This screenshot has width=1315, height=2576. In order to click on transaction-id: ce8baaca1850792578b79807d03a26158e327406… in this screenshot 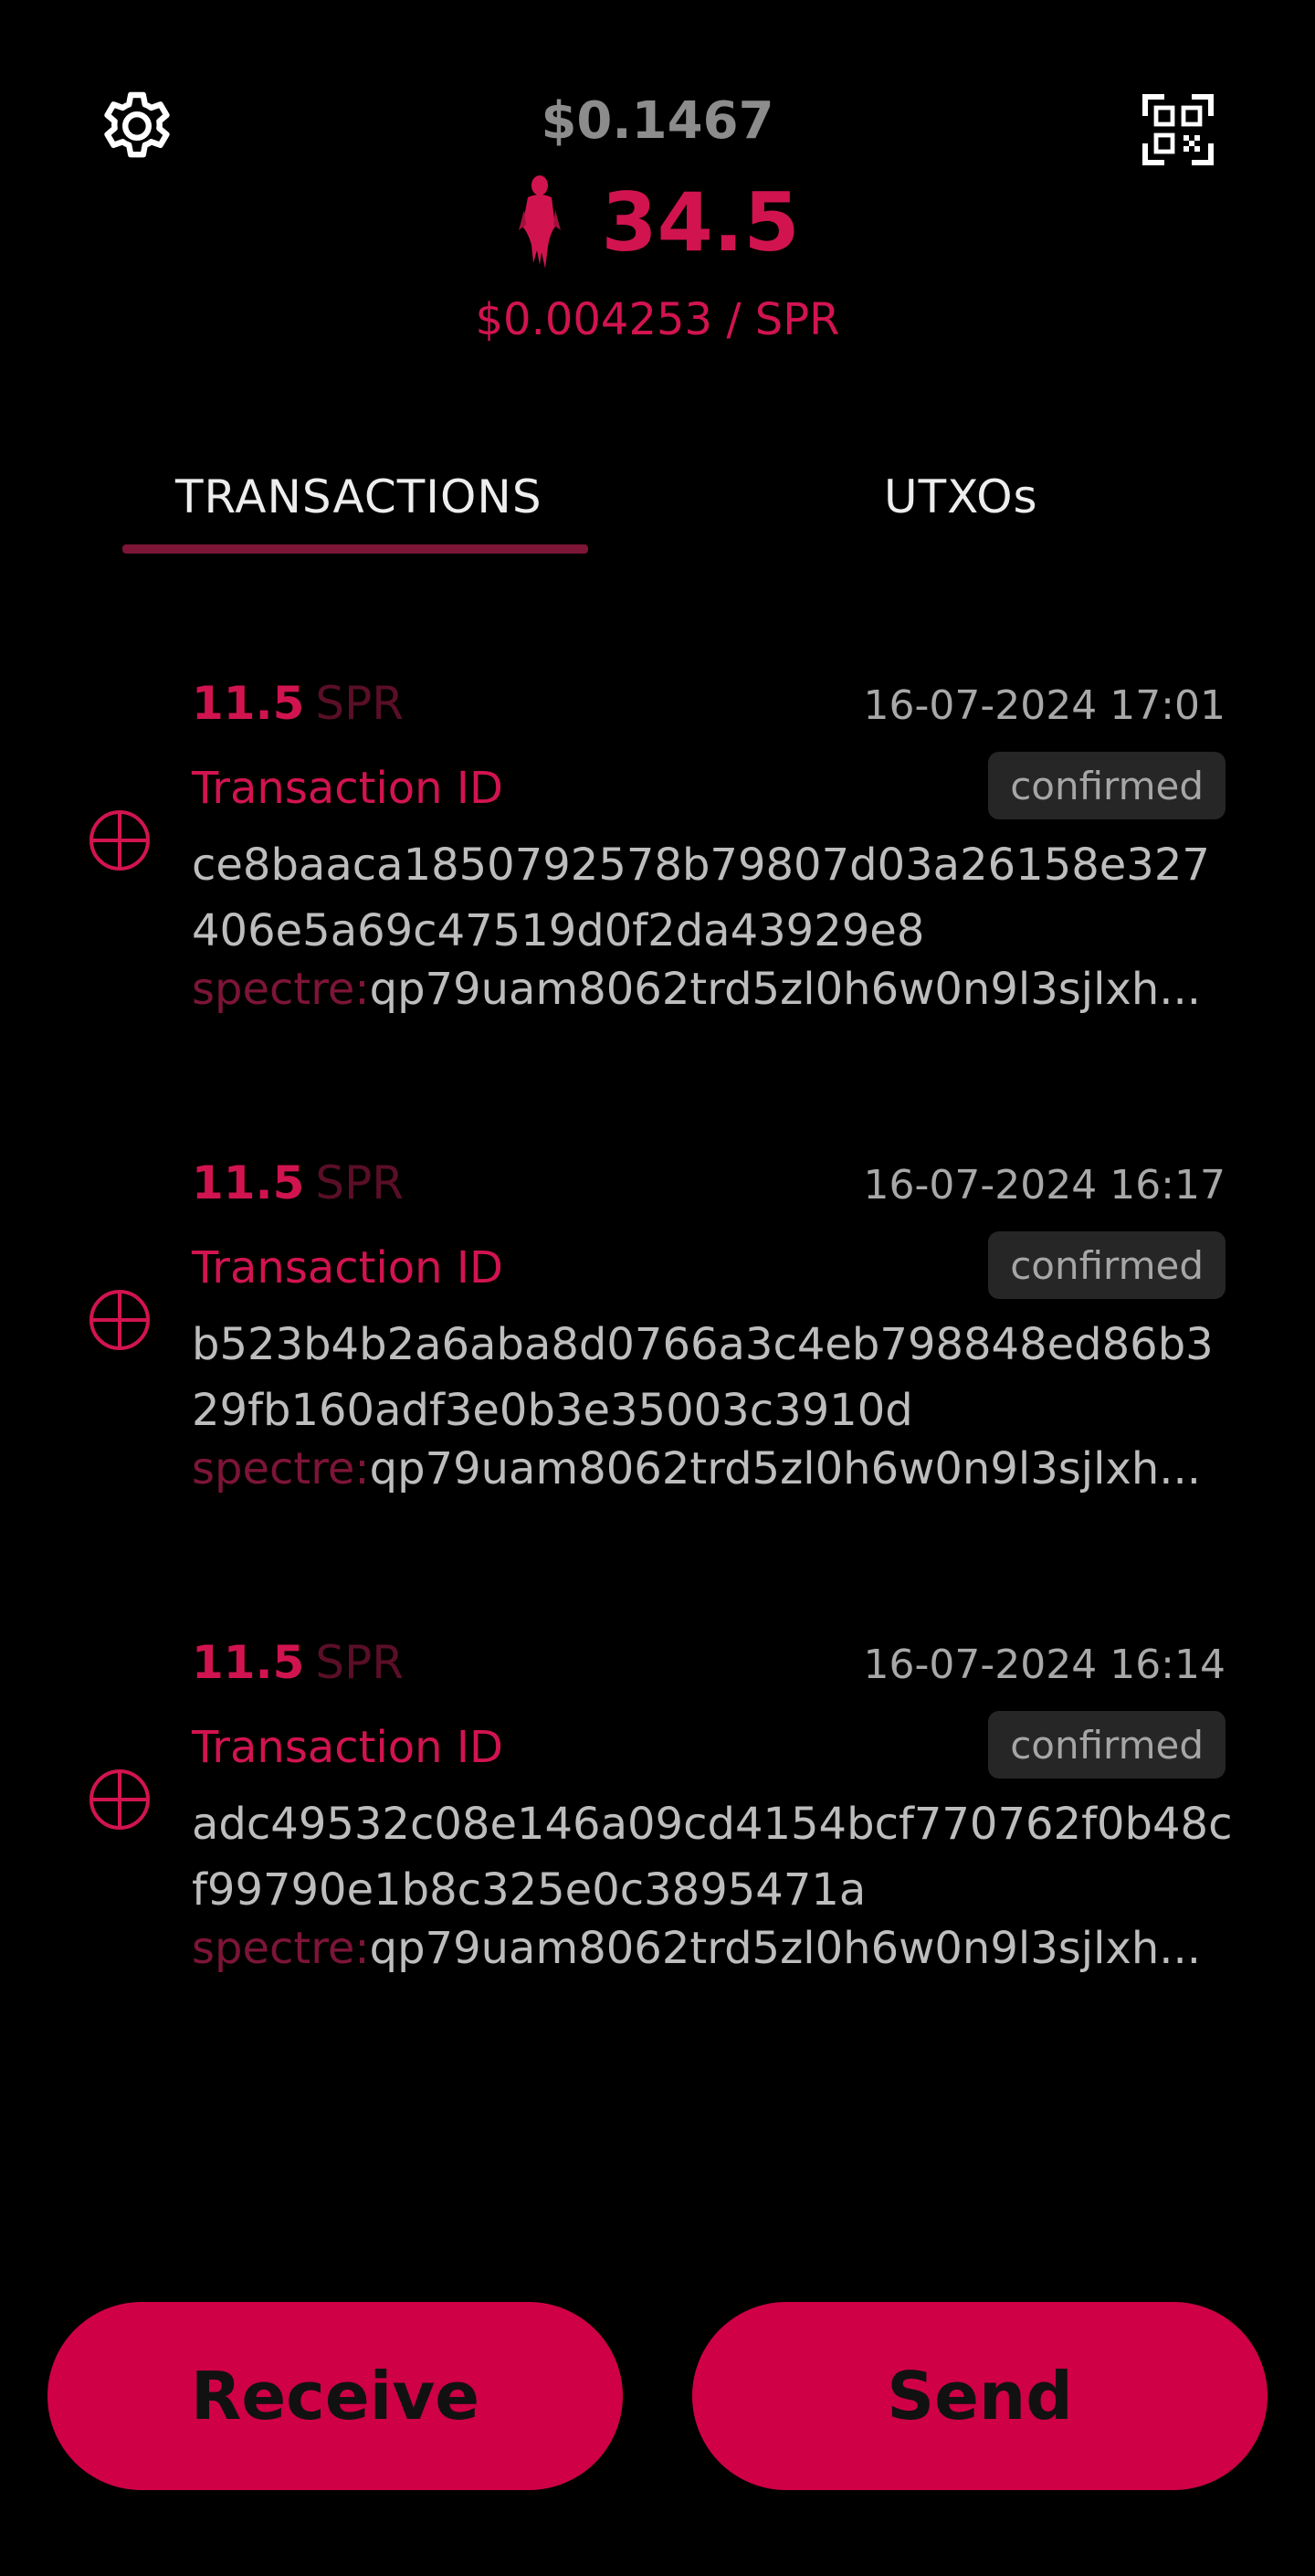, I will do `click(712, 898)`.